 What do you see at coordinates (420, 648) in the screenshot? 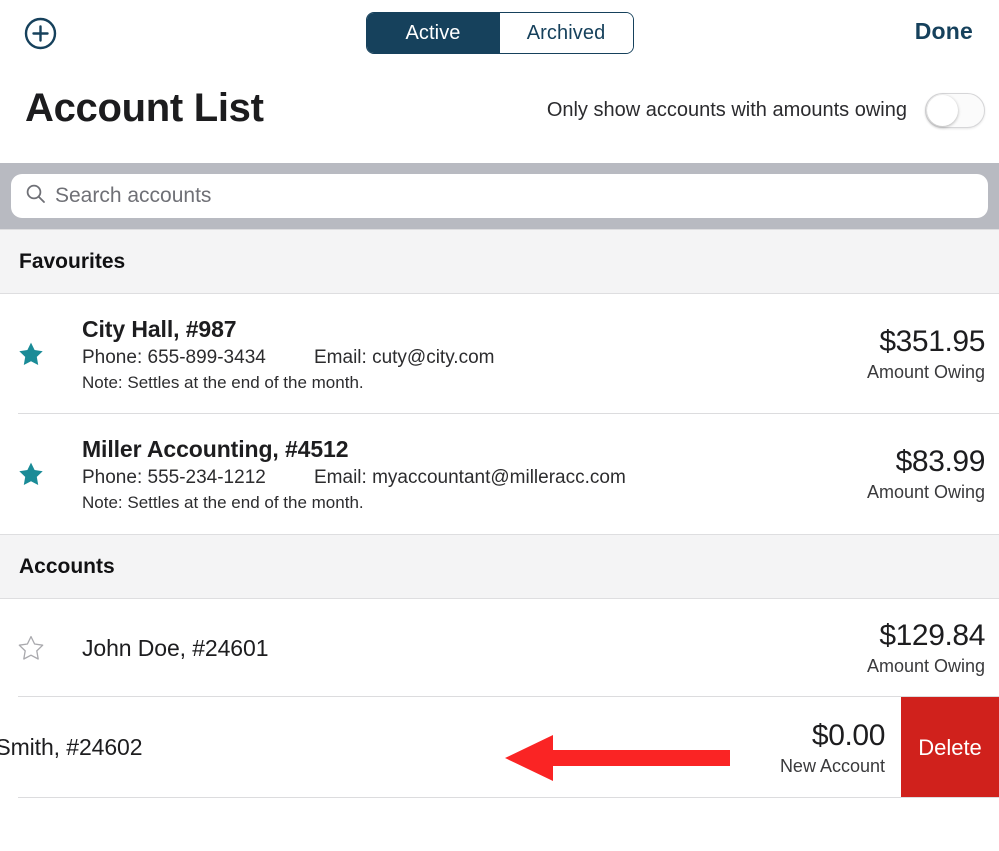
I see `account-details: John Doe, #24601` at bounding box center [420, 648].